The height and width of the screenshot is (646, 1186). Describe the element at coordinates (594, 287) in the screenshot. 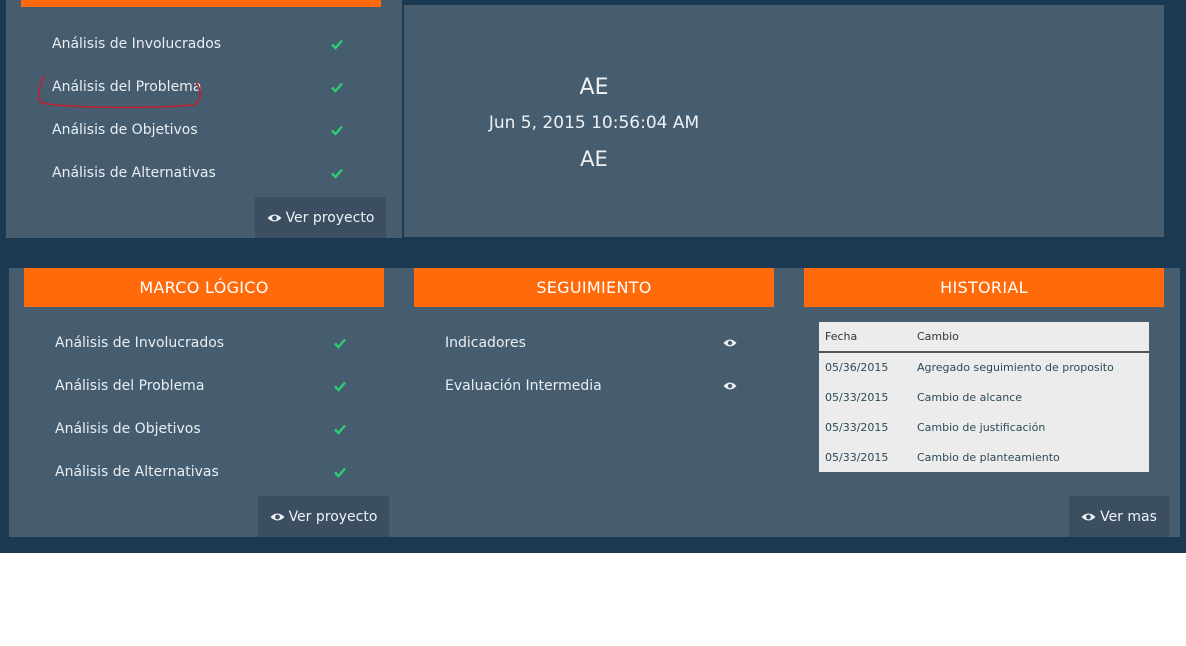

I see `seguimiento-header: SEGUIMIENTO` at that location.